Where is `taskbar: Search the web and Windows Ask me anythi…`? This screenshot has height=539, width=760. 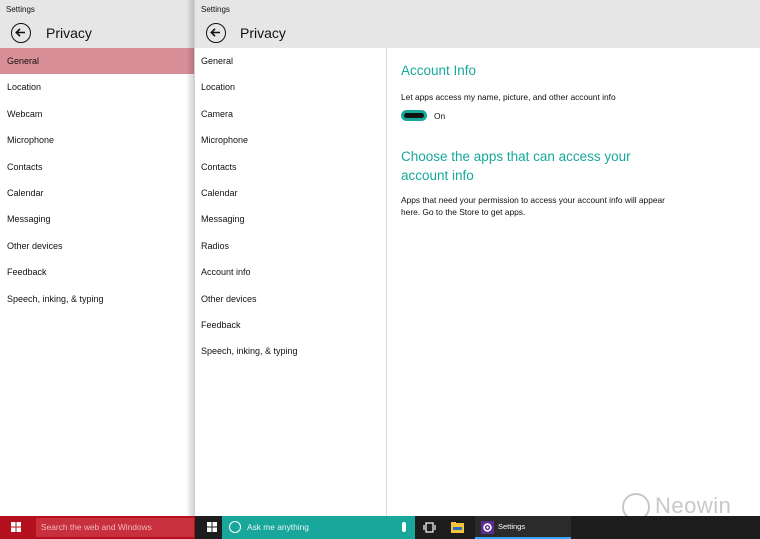
taskbar: Search the web and Windows Ask me anythi… is located at coordinates (380, 527).